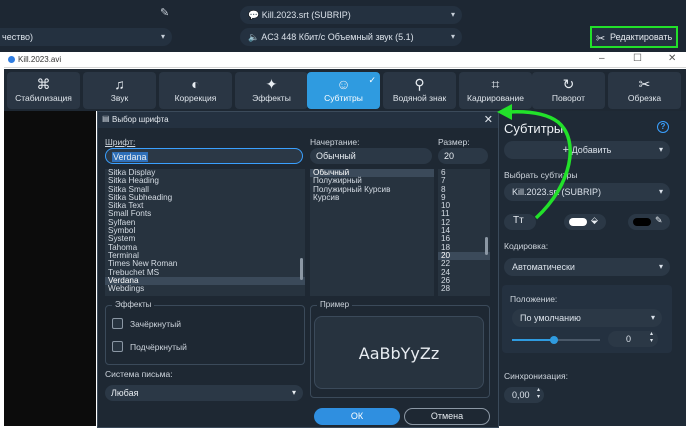  I want to click on speaker-icon: 🔈, so click(254, 37).